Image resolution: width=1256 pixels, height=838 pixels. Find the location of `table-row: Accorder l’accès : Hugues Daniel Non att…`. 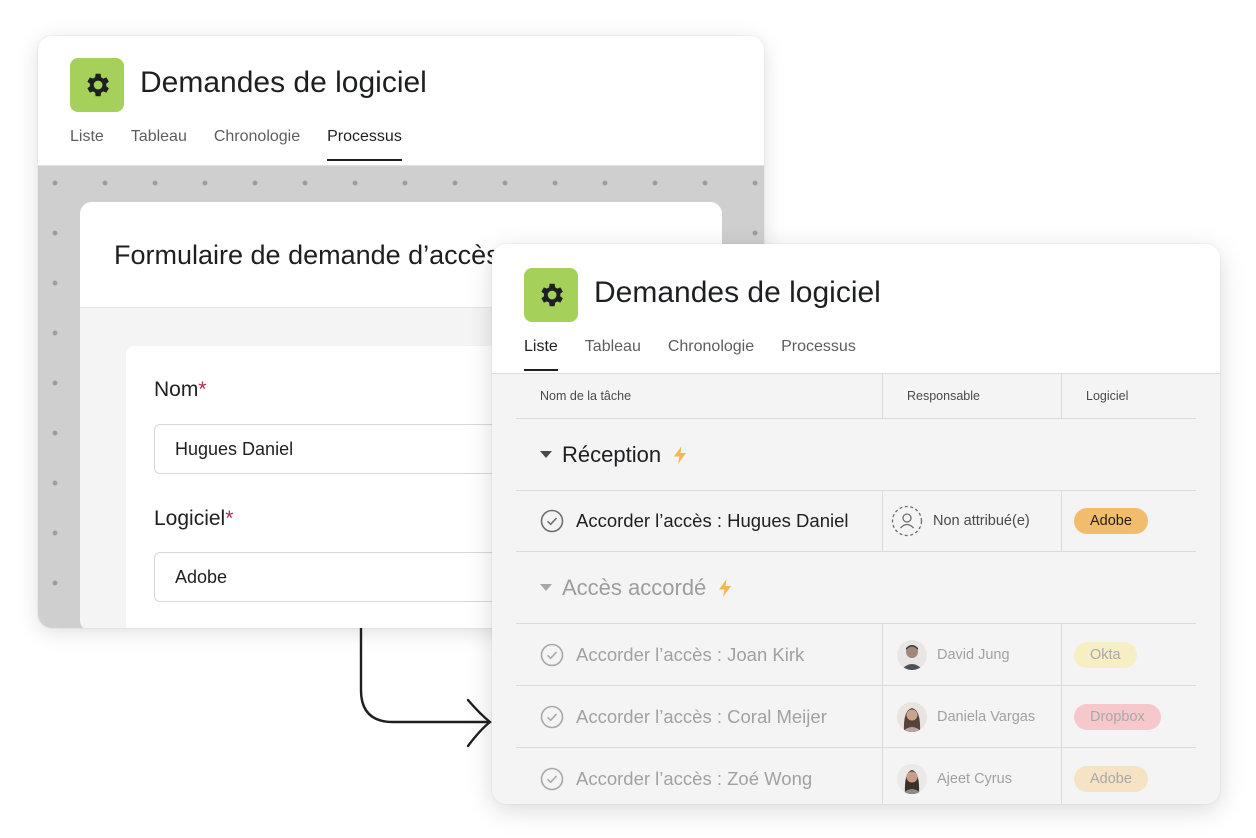

table-row: Accorder l’accès : Hugues Daniel Non att… is located at coordinates (856, 521).